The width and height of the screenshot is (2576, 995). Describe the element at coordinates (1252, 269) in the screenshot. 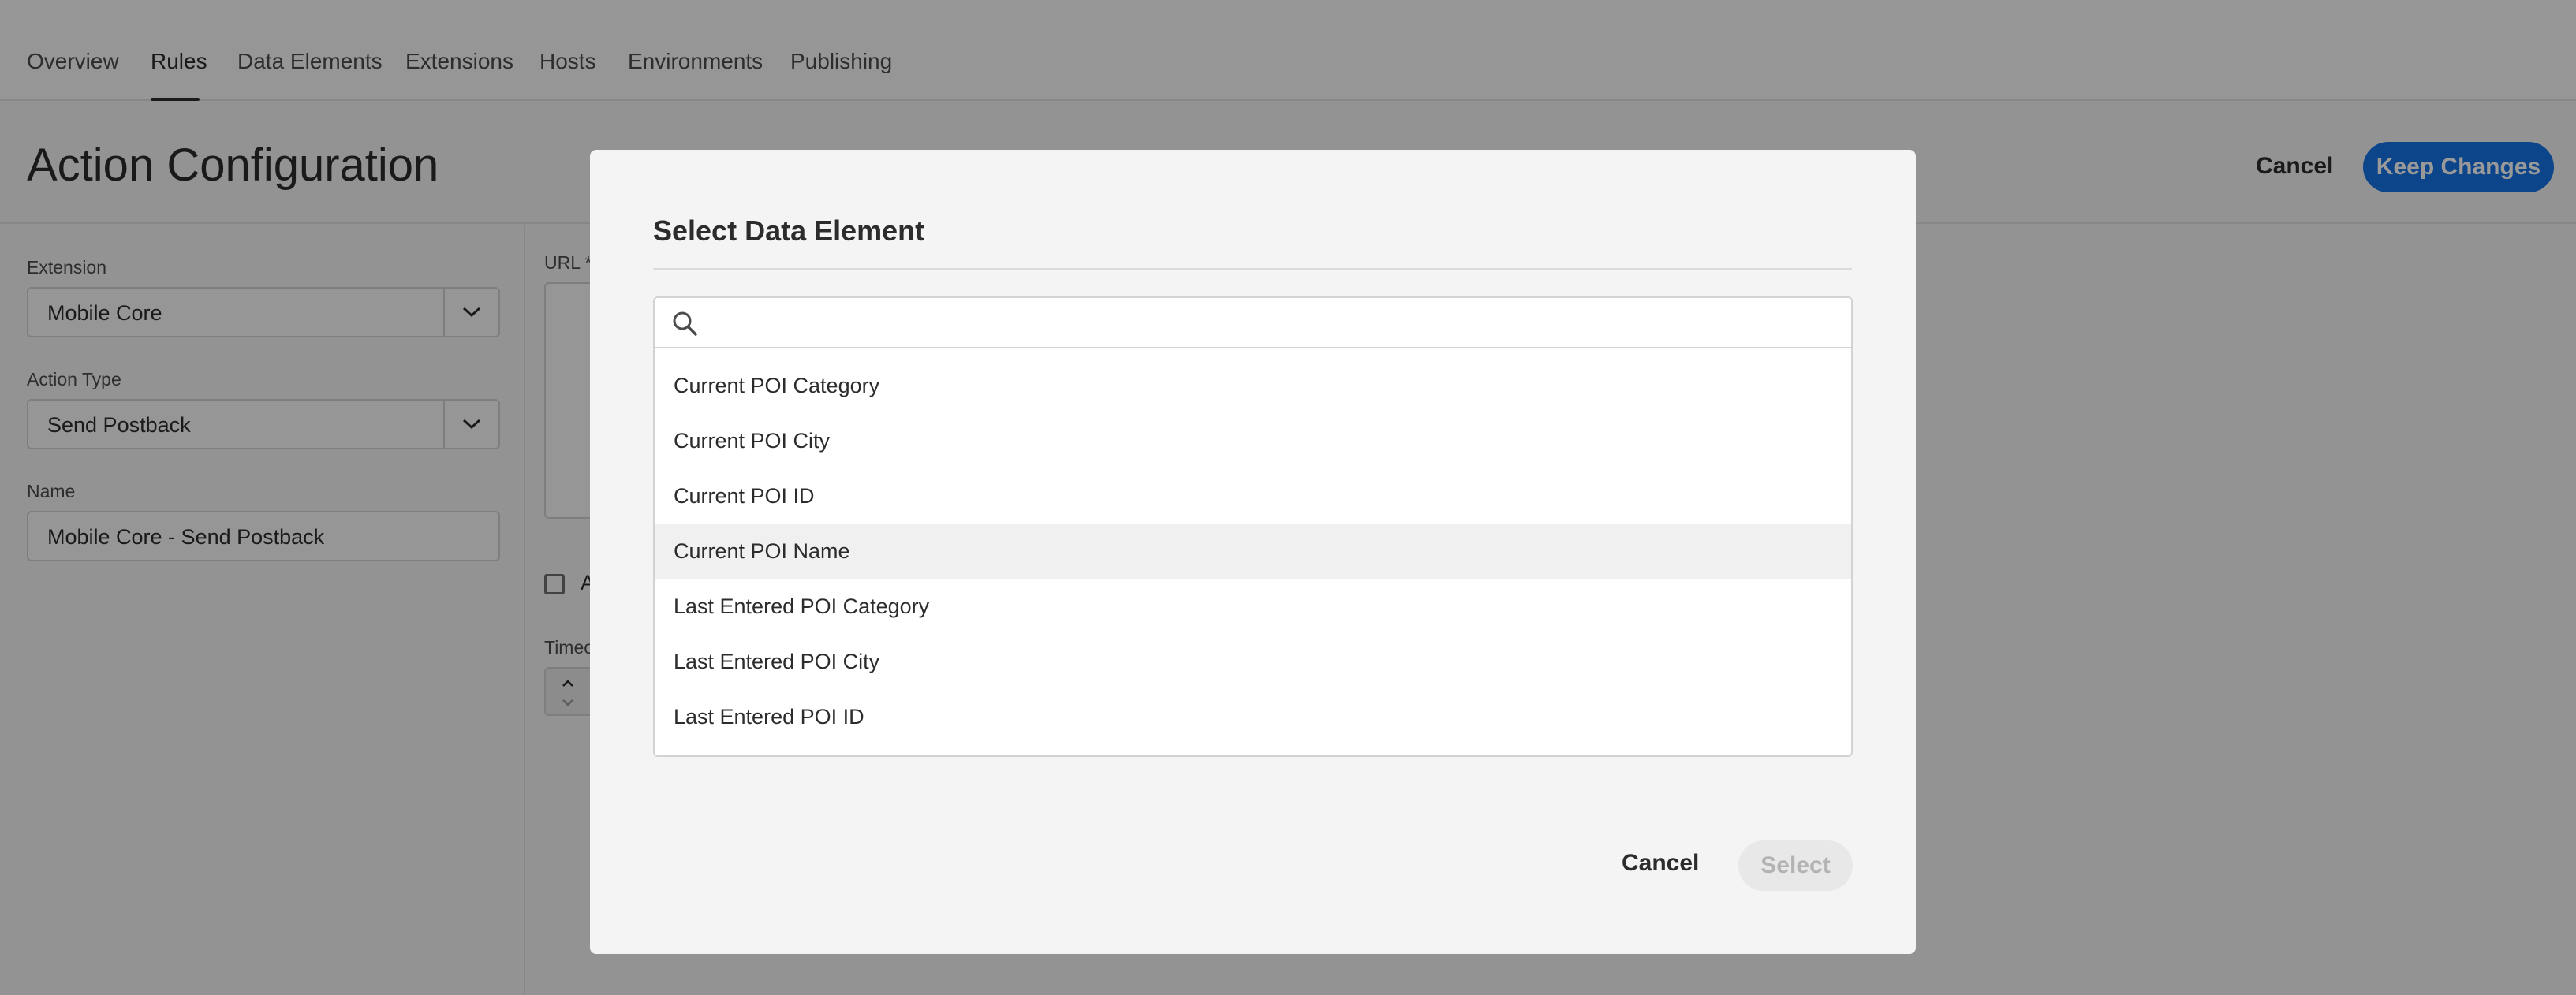

I see `dialog-divider` at that location.